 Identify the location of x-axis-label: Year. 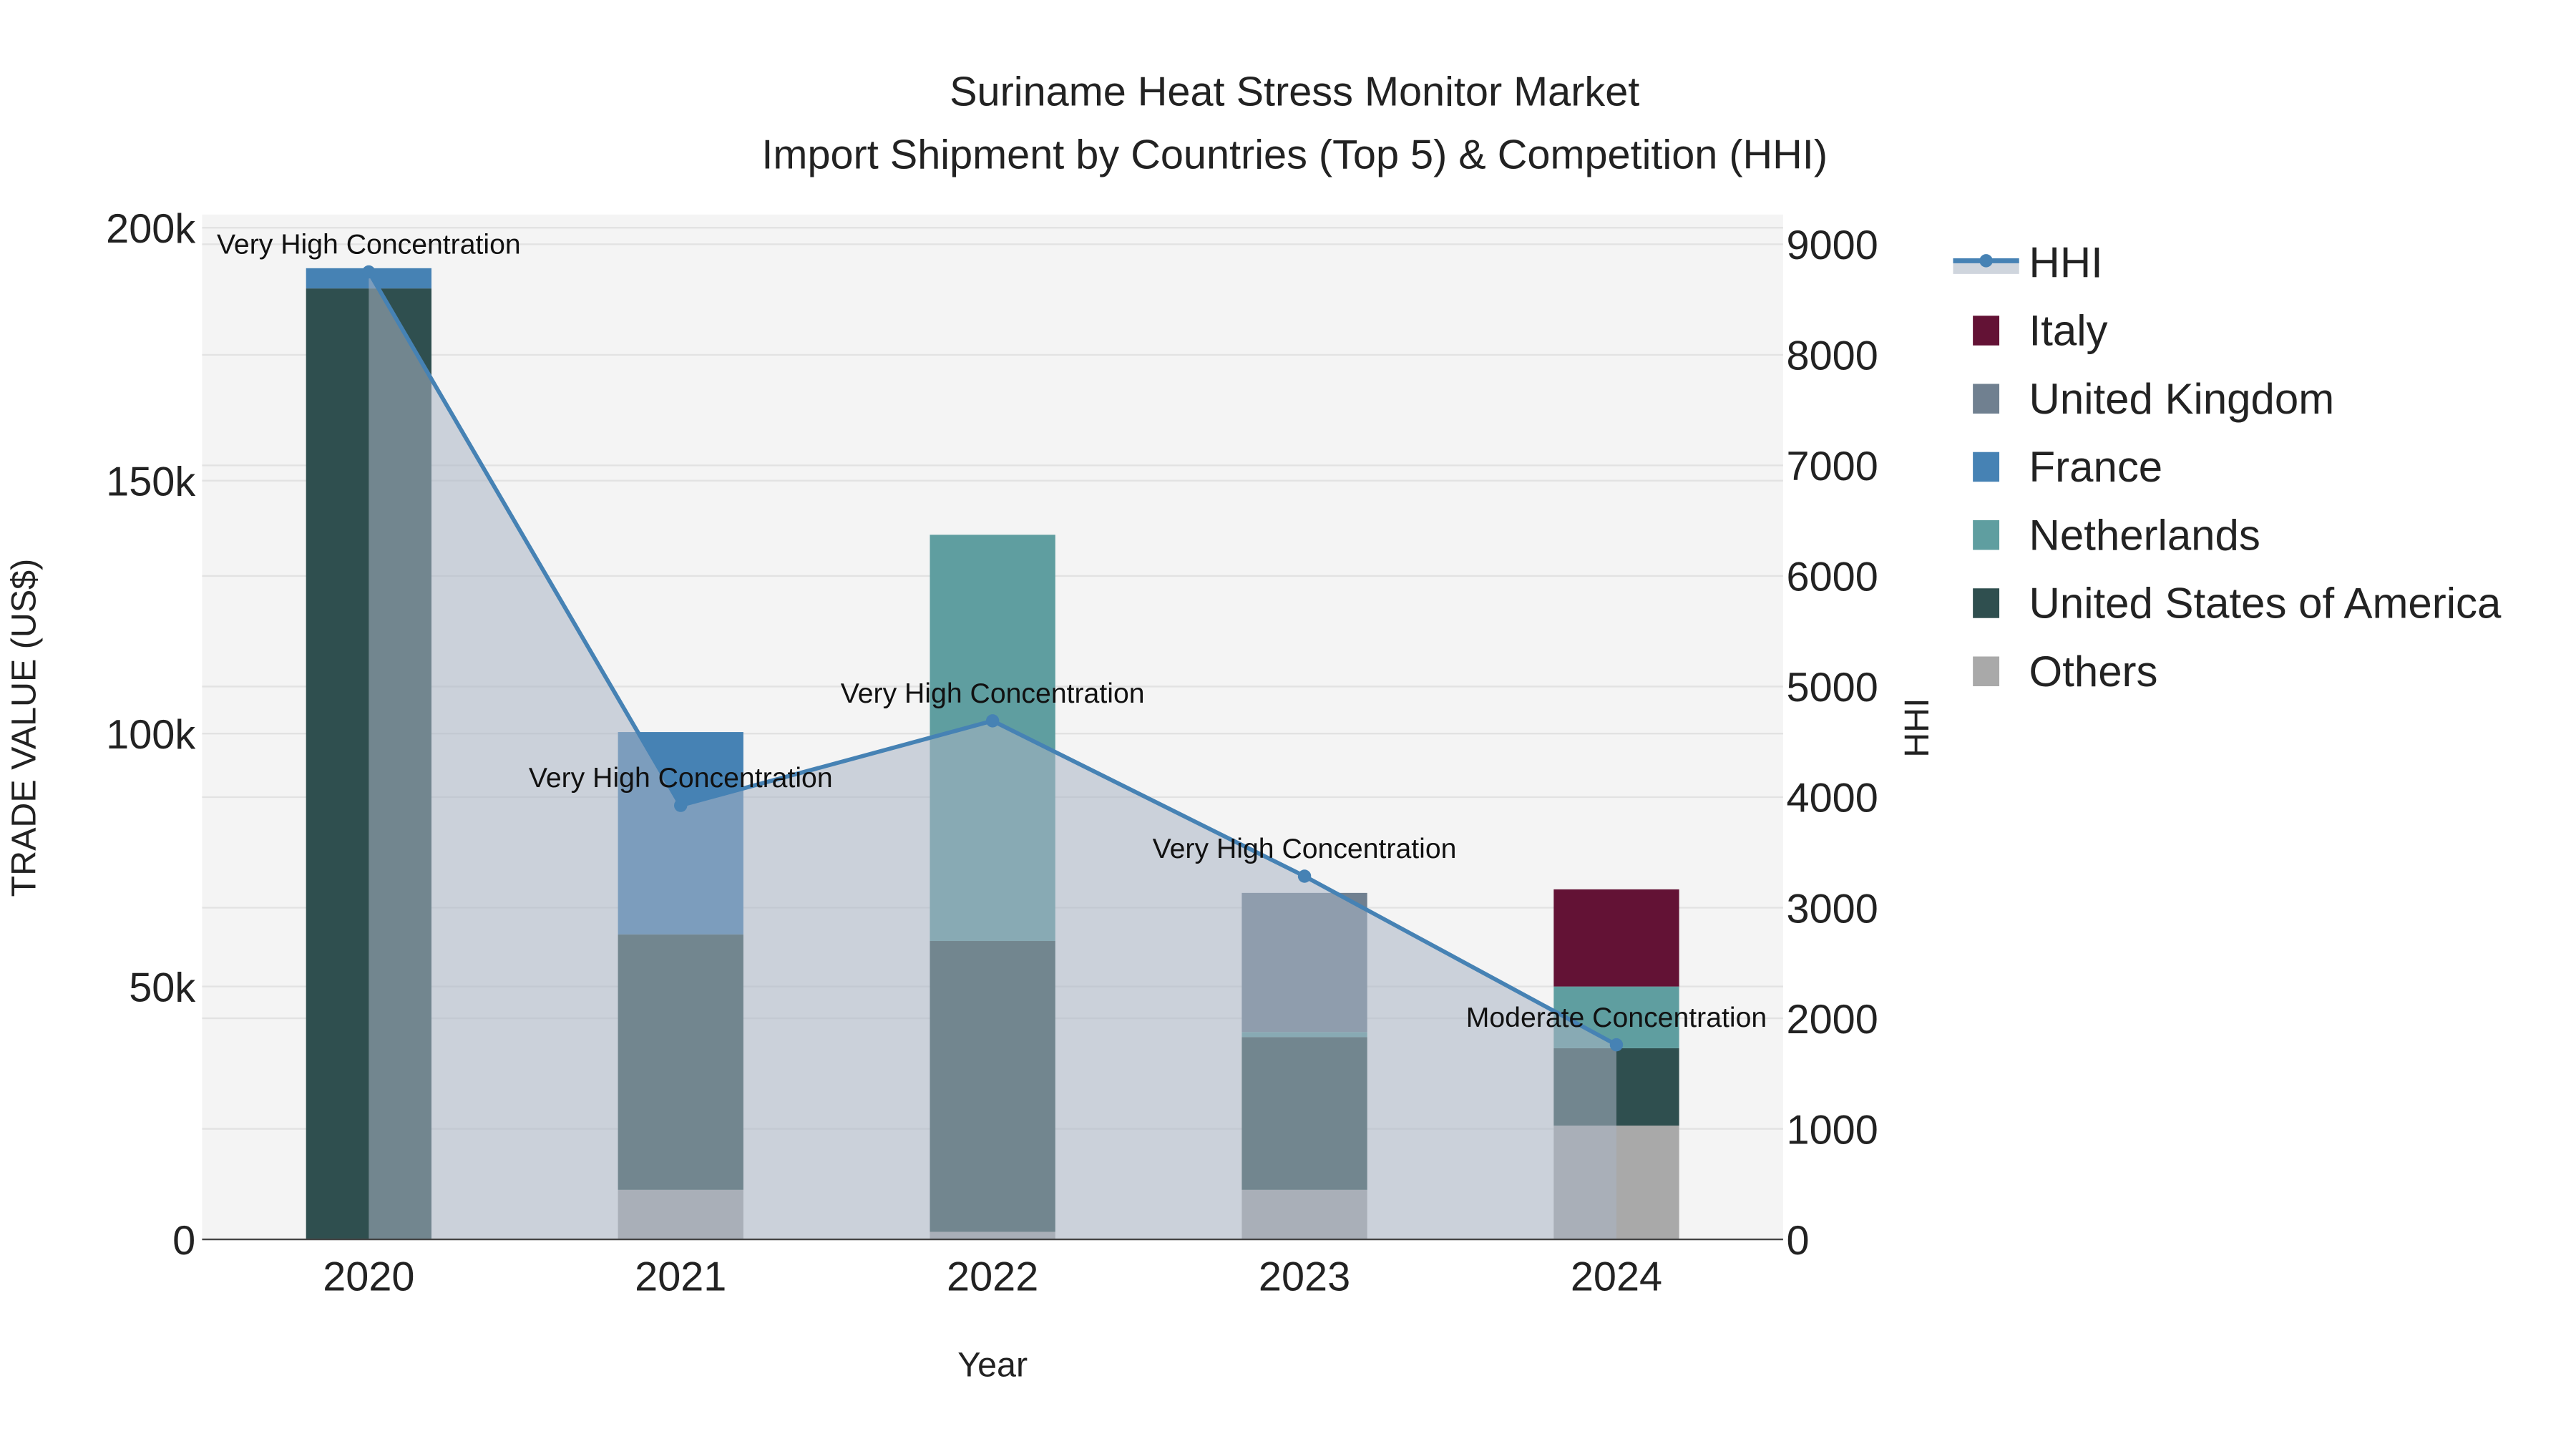
(992, 1365).